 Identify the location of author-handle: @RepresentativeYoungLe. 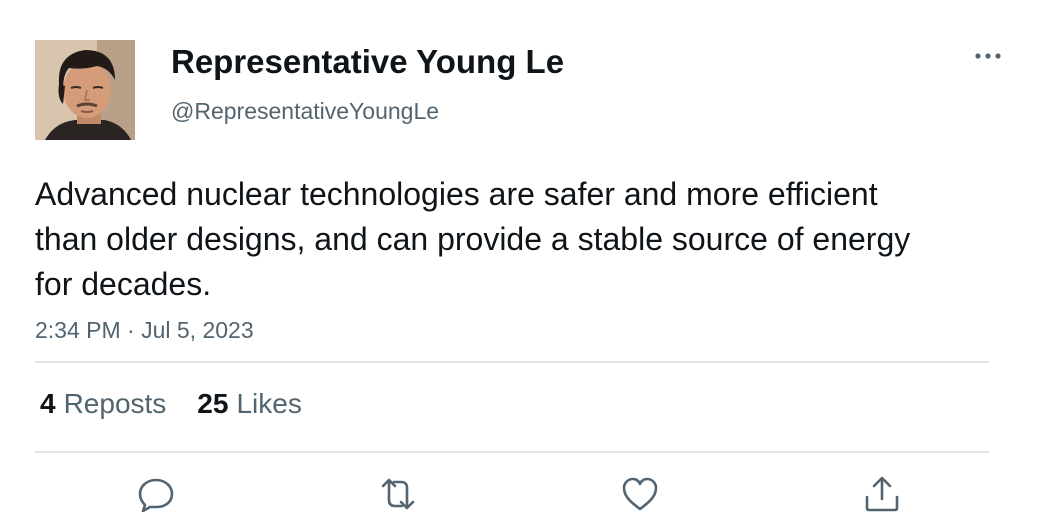
(305, 111).